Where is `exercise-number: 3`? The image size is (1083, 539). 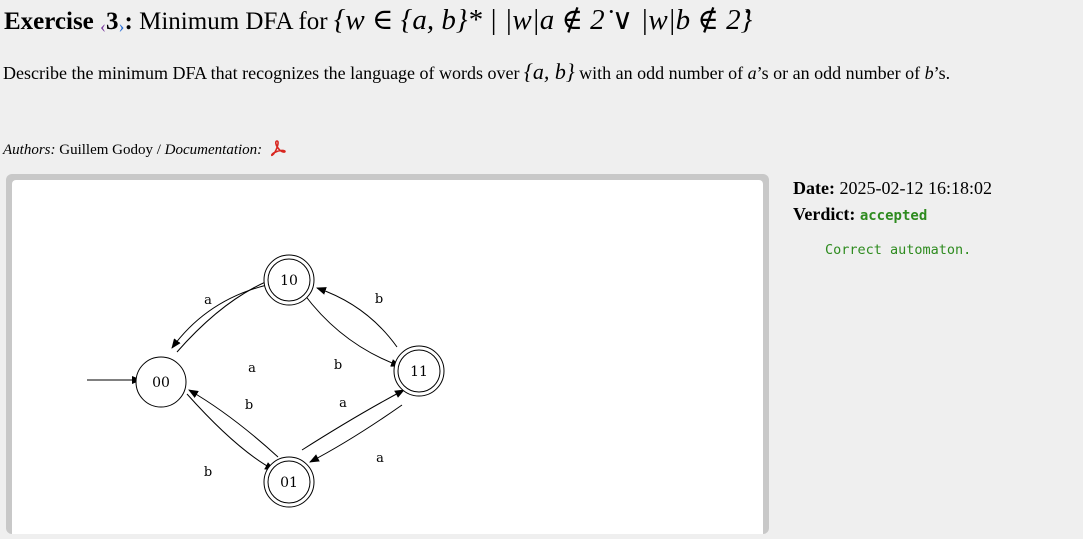
exercise-number: 3 is located at coordinates (112, 21).